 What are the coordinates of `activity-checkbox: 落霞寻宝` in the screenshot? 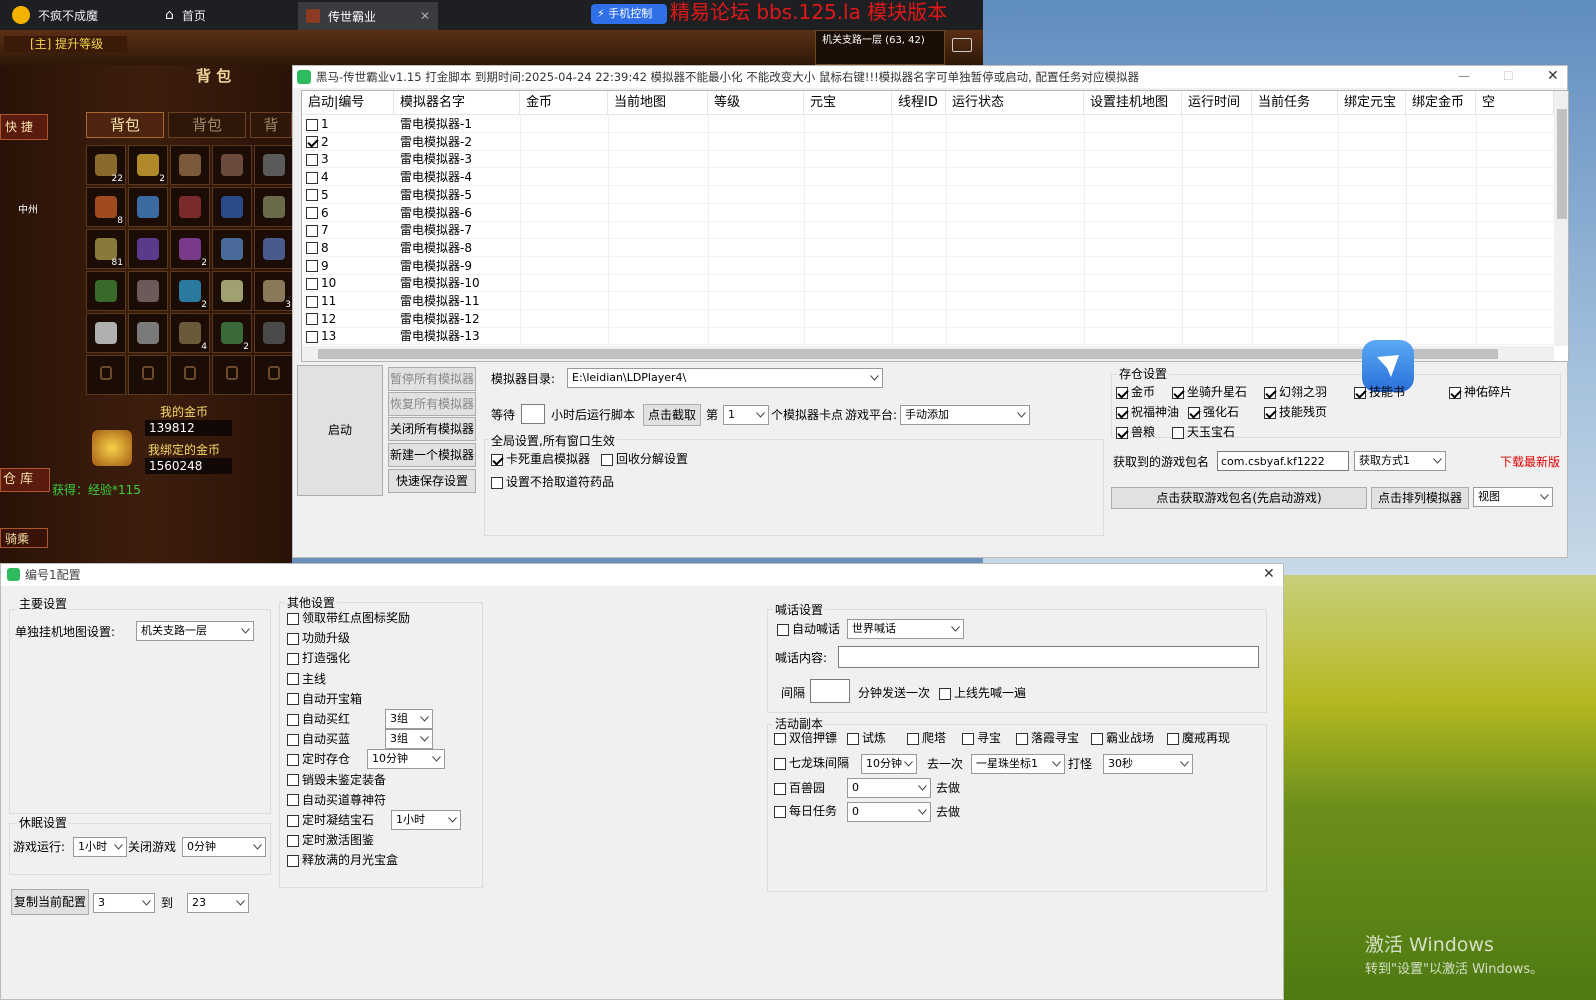 It's located at (1047, 738).